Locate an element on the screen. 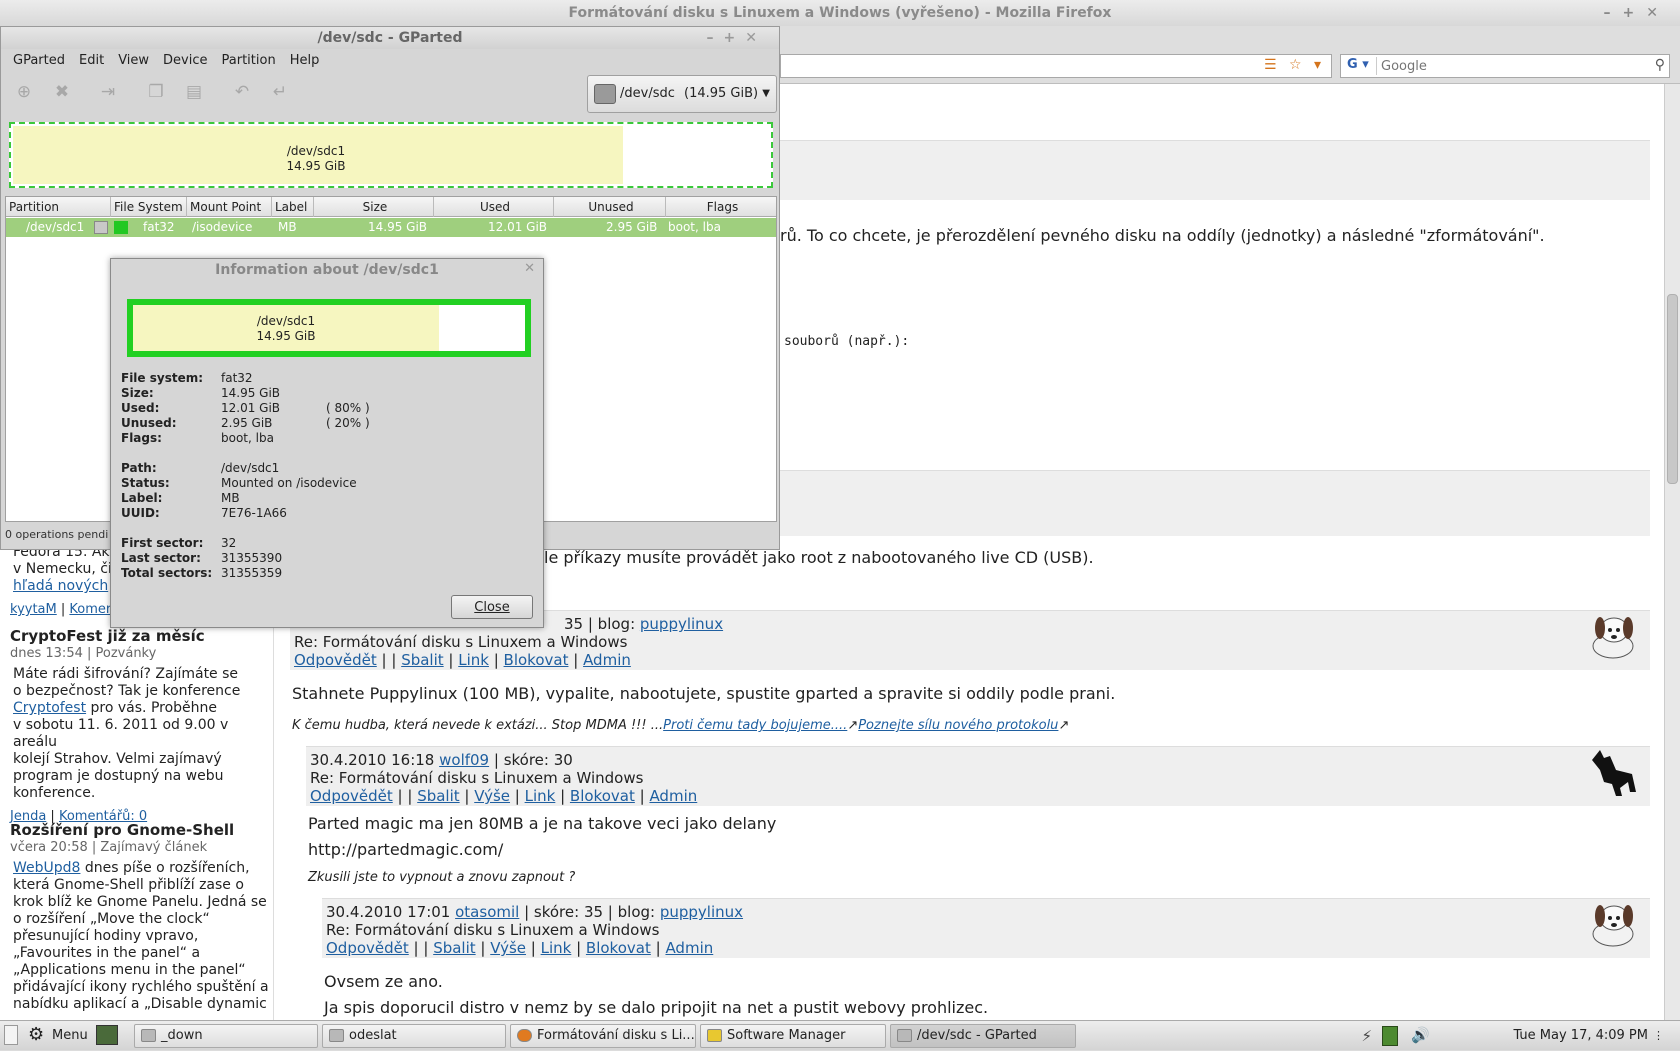 Image resolution: width=1680 pixels, height=1051 pixels. task-software-manager: Software Manager is located at coordinates (793, 1036).